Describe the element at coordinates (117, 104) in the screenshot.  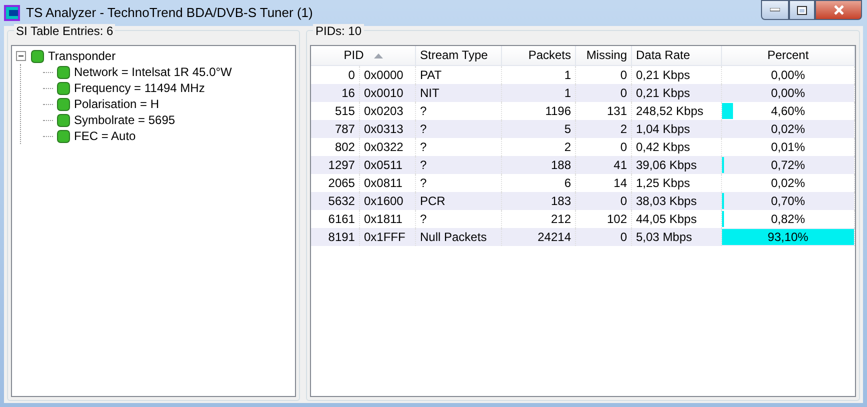
I see `tree-item: Polarisation = H` at that location.